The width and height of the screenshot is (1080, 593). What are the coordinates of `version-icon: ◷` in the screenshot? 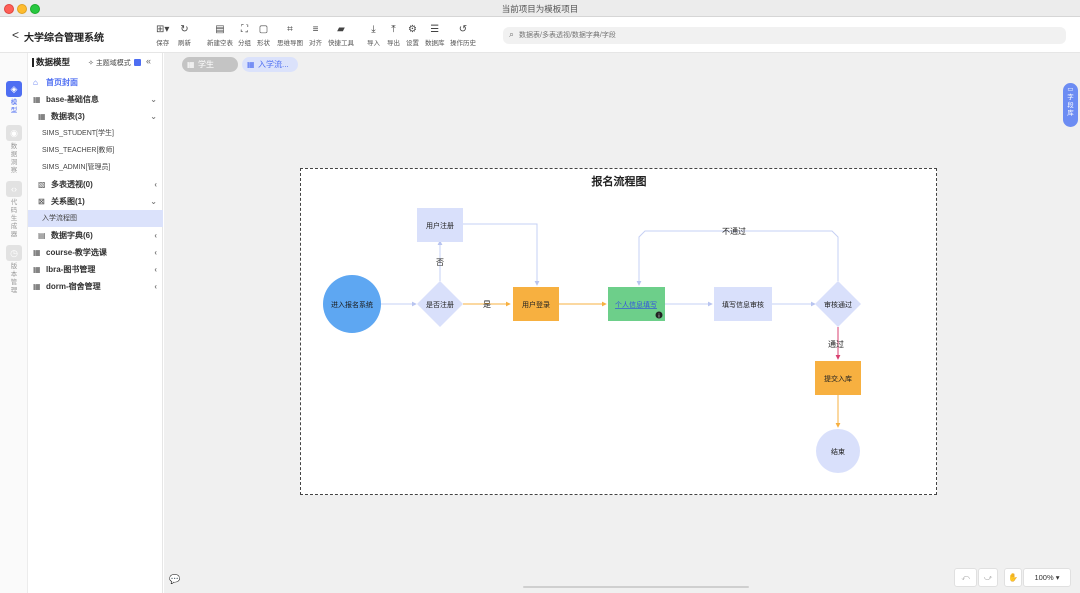 It's located at (14, 253).